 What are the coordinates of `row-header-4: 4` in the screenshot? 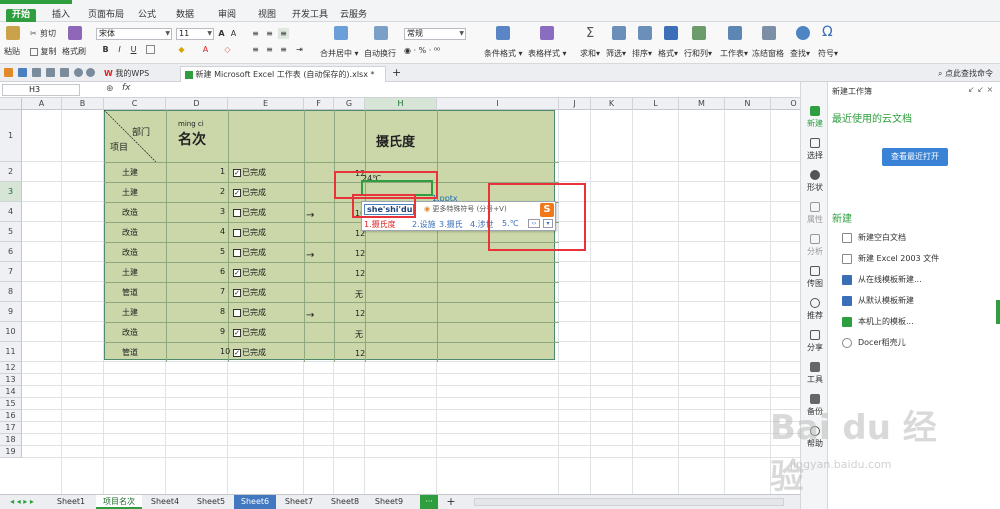 It's located at (11, 212).